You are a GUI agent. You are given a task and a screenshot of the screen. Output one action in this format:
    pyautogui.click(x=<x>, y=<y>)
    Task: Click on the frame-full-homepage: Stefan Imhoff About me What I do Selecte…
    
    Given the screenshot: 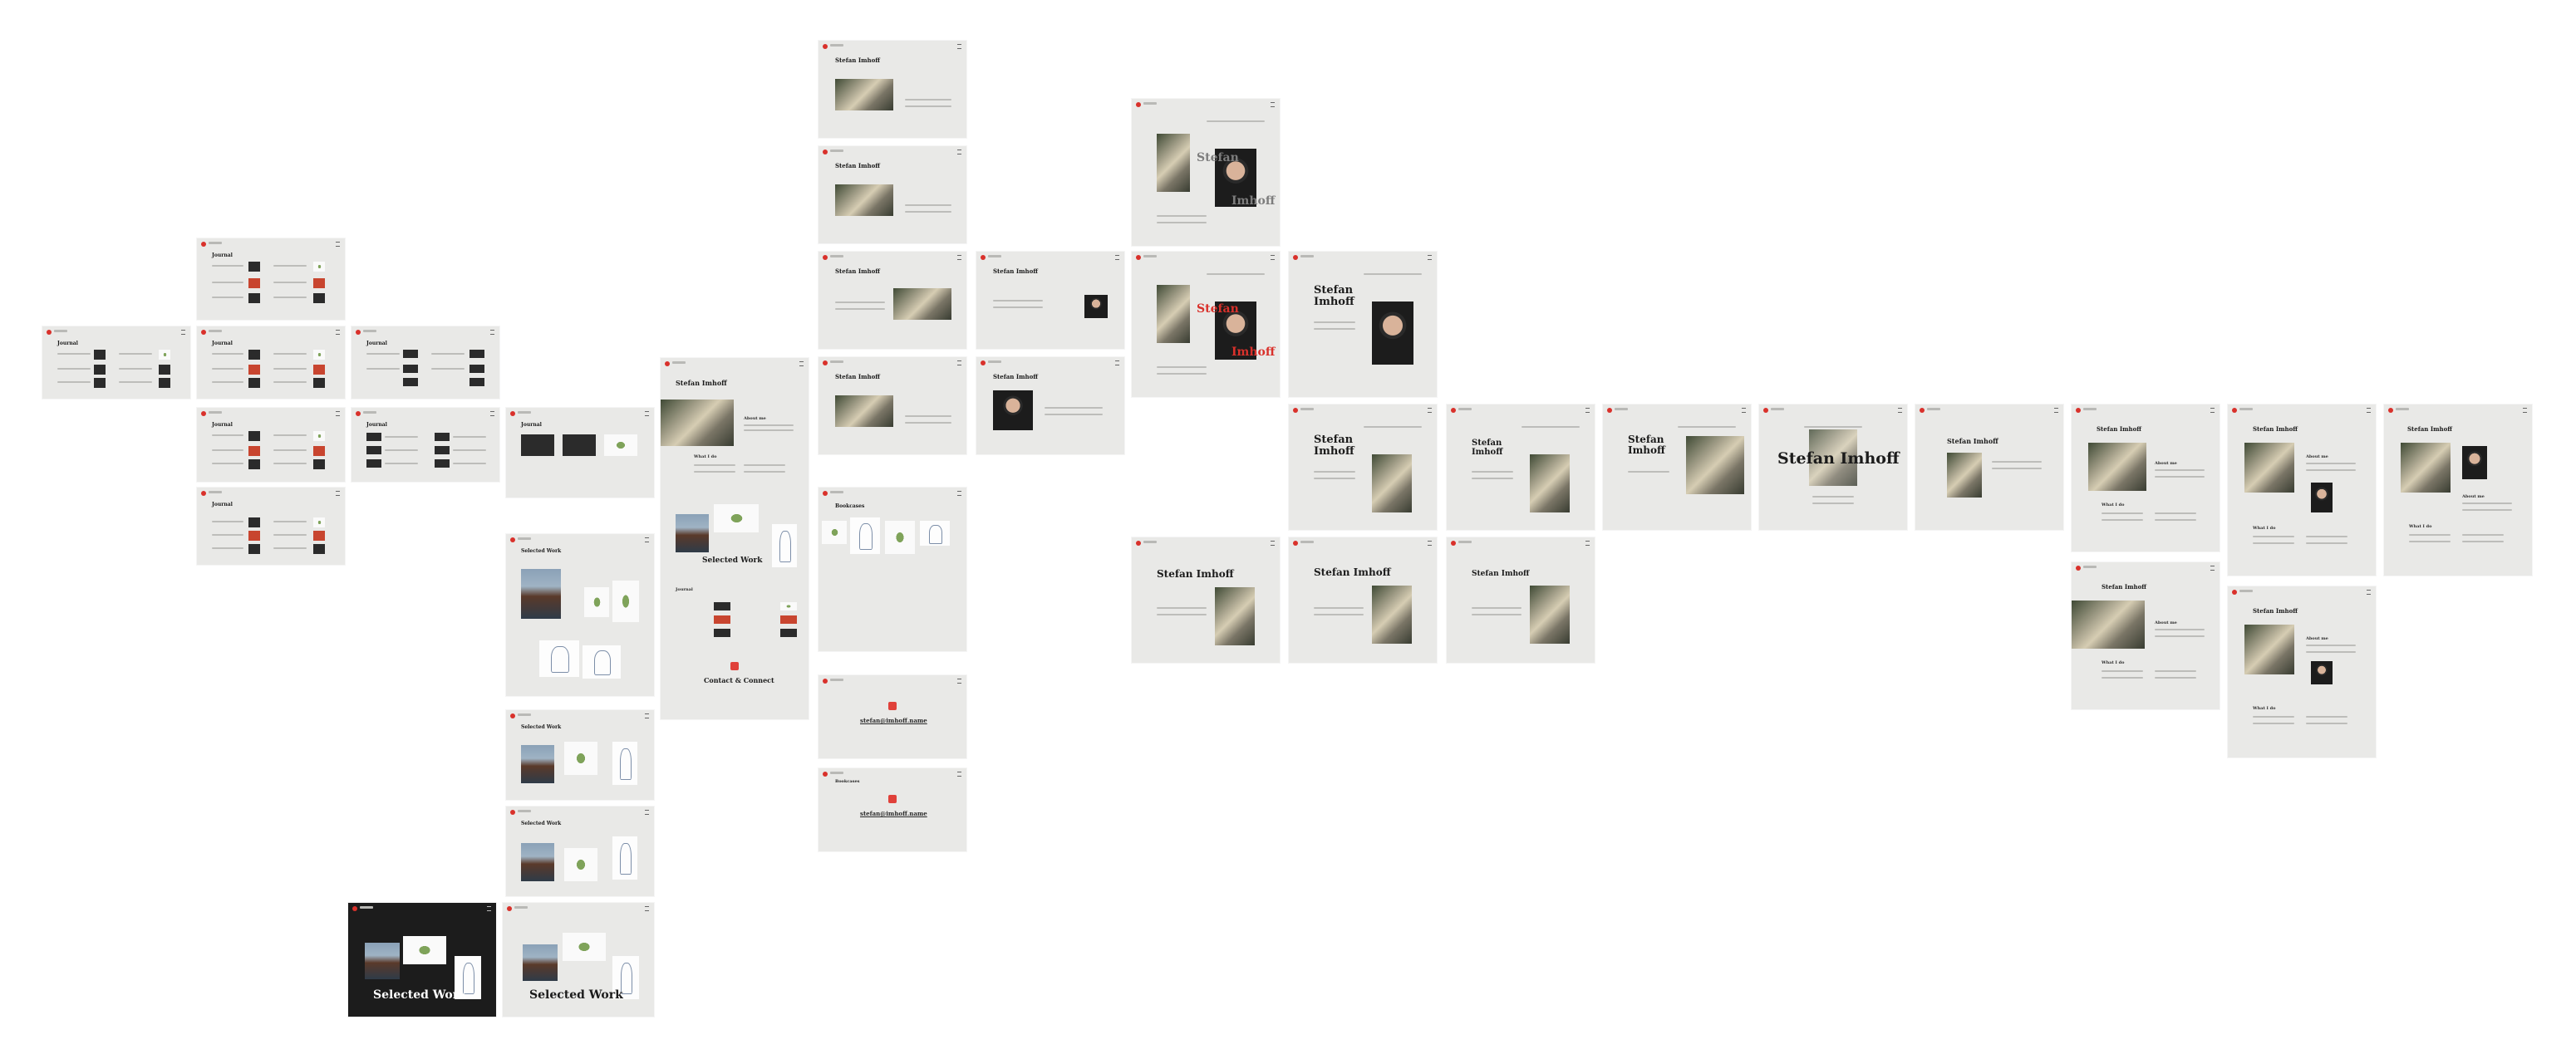 What is the action you would take?
    pyautogui.click(x=735, y=538)
    